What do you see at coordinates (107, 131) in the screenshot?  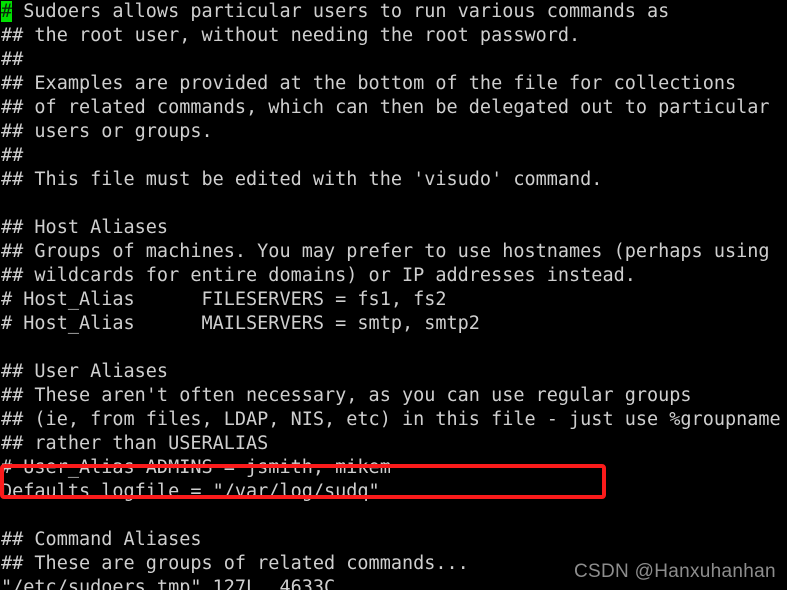 I see `terminal-line: ## users or groups.` at bounding box center [107, 131].